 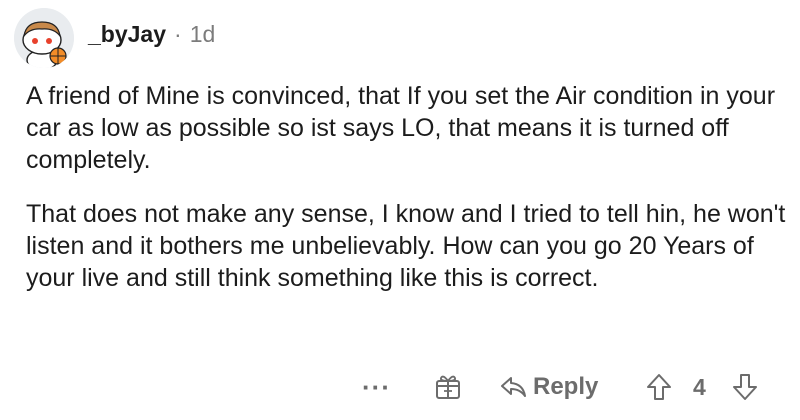 What do you see at coordinates (400, 387) in the screenshot?
I see `comment-action-bar: ··· Reply 4` at bounding box center [400, 387].